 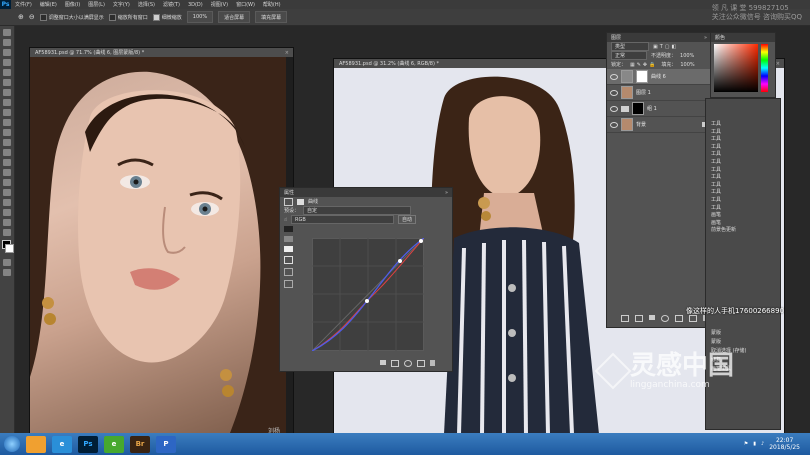 I want to click on scrubby-zoom-checkbox: 细微缩放, so click(x=167, y=17).